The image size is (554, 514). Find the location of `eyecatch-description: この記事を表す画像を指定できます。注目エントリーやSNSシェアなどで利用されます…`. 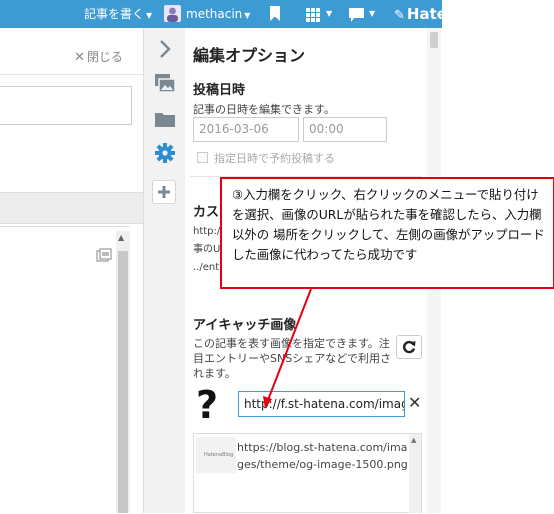

eyecatch-description: この記事を表す画像を指定できます。注目エントリーやSNSシェアなどで利用されます… is located at coordinates (292, 358).